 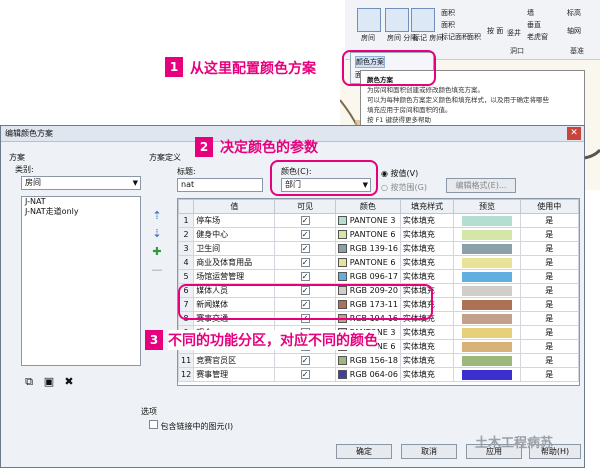 I want to click on list-item: J-NAT, so click(x=81, y=202).